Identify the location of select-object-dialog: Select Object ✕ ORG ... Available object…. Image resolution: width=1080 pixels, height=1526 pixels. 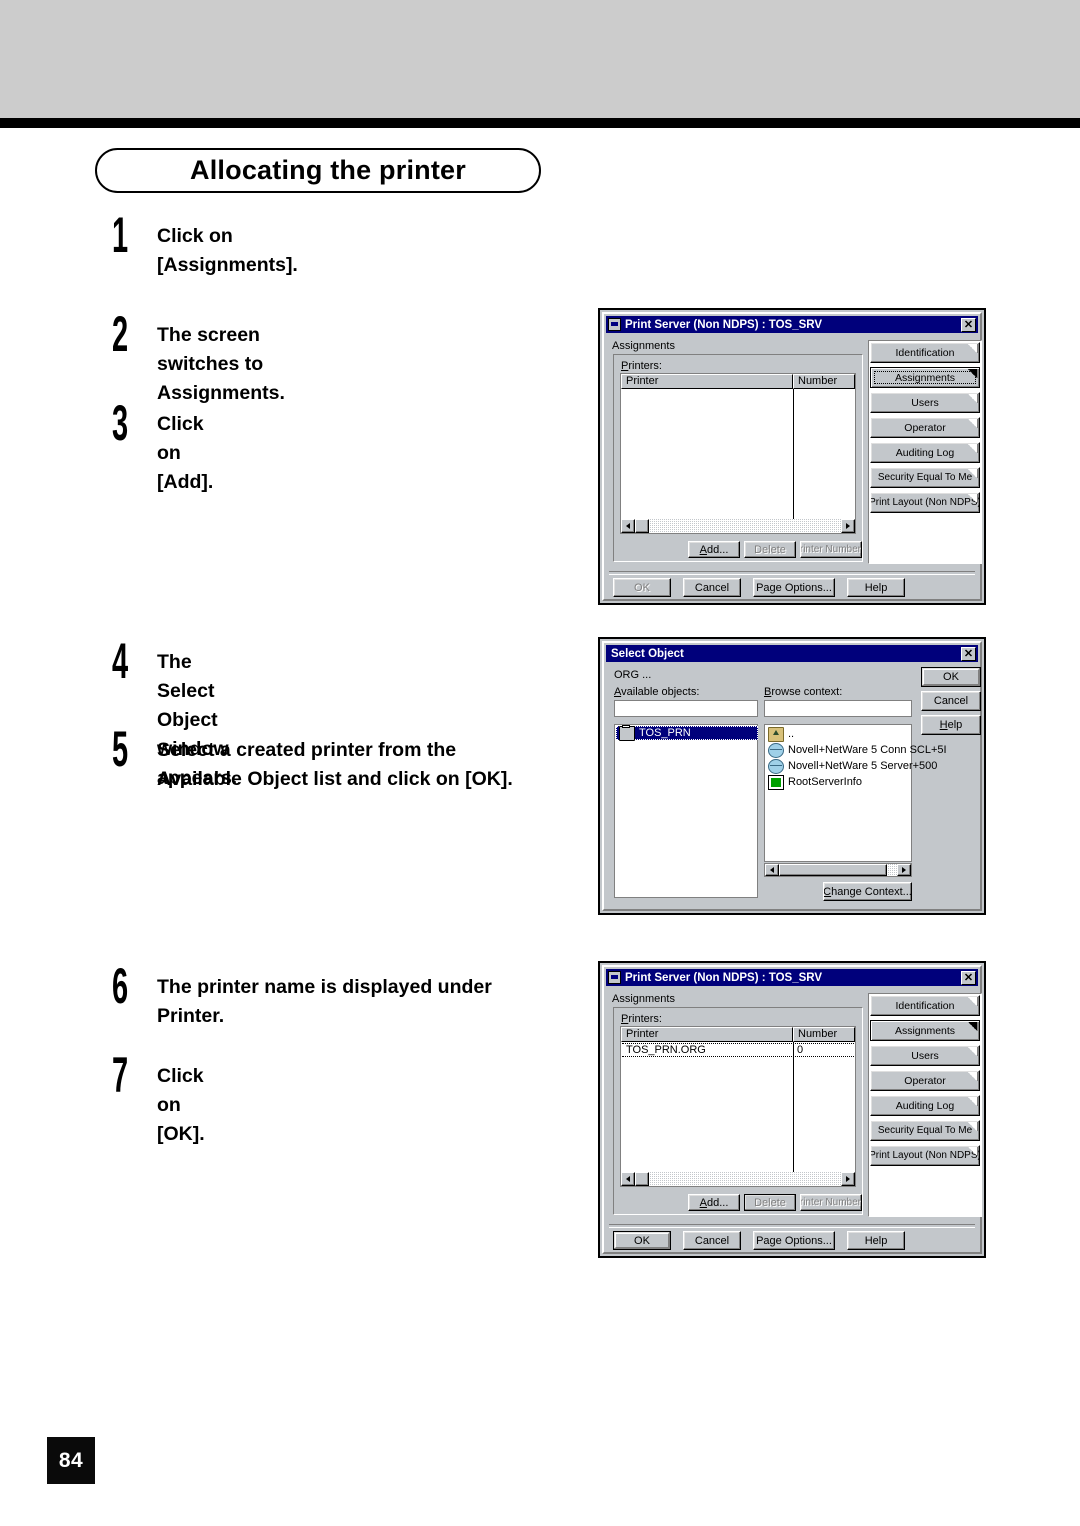
(792, 776).